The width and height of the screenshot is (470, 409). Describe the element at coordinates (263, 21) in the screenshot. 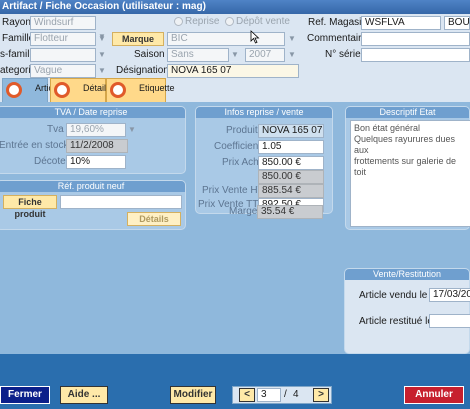

I see `depot-label: Dépôt vente` at that location.